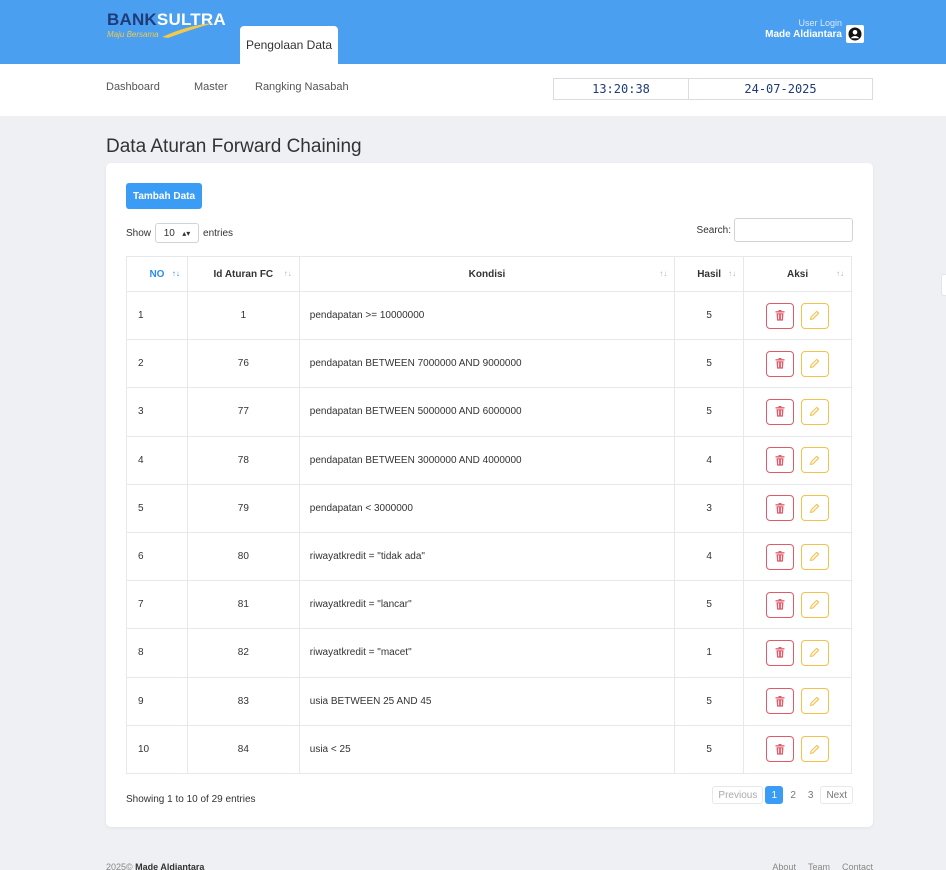  I want to click on page-length-value: 10, so click(169, 233).